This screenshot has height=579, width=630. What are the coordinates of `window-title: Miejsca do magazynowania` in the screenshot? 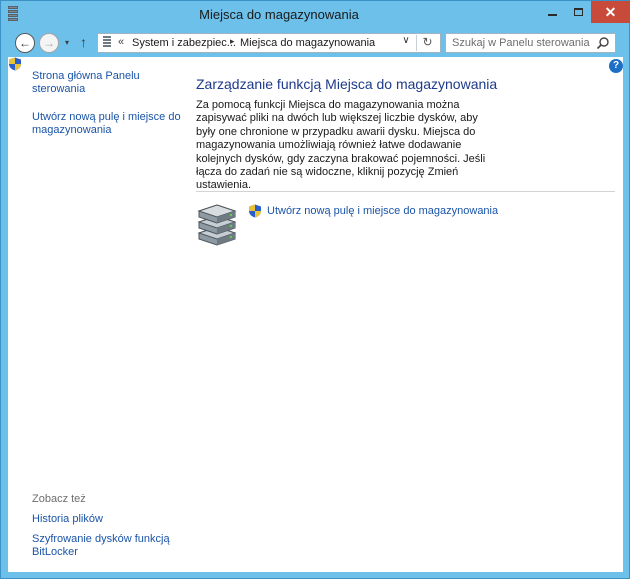 It's located at (279, 14).